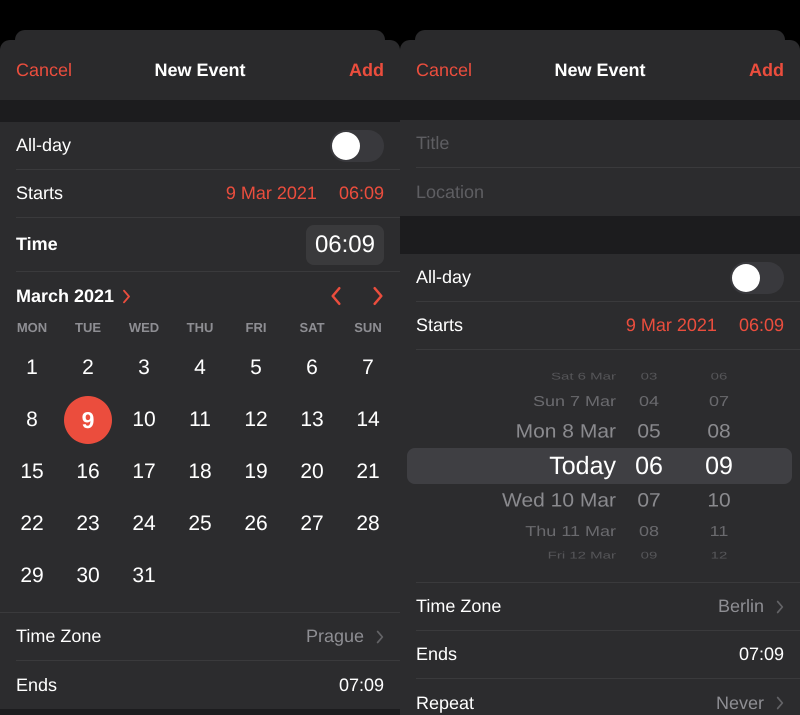 The image size is (800, 715). What do you see at coordinates (445, 703) in the screenshot?
I see `row-label: Repeat` at bounding box center [445, 703].